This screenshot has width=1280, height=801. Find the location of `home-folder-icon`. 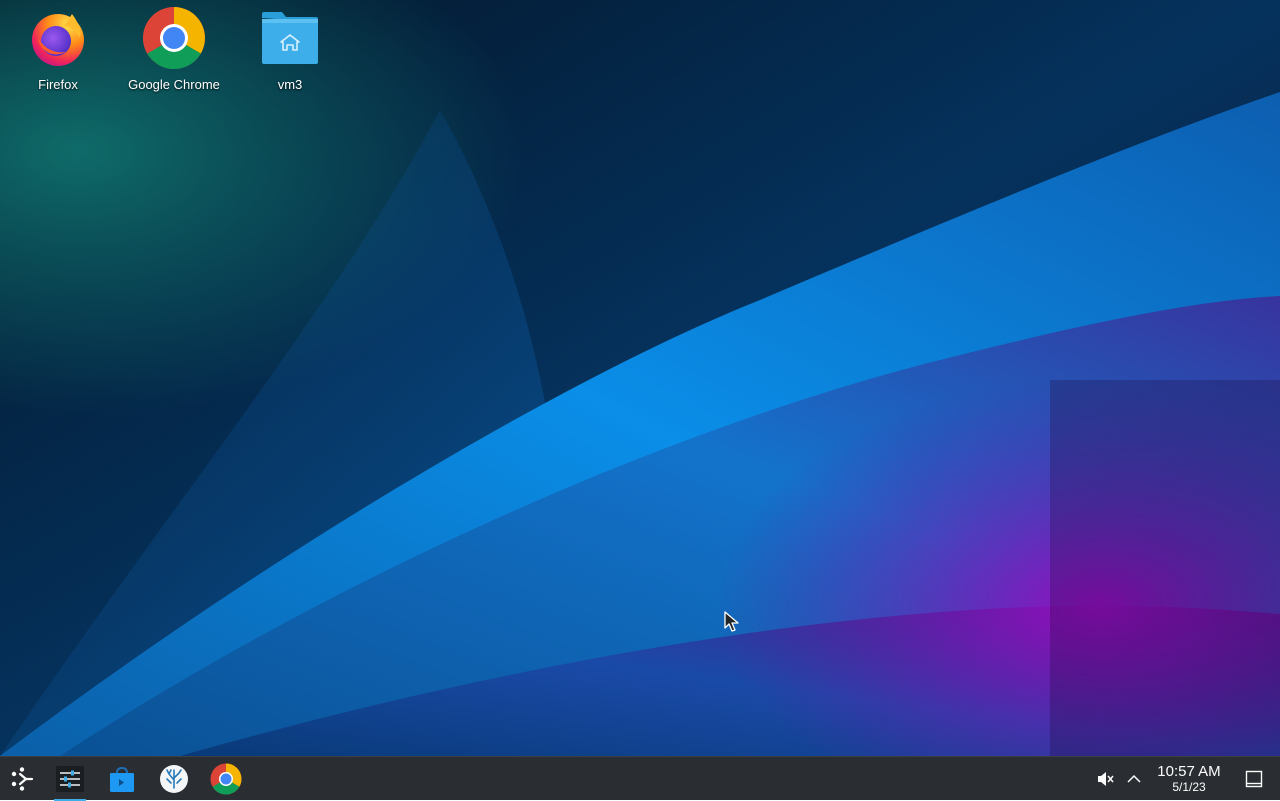

home-folder-icon is located at coordinates (290, 38).